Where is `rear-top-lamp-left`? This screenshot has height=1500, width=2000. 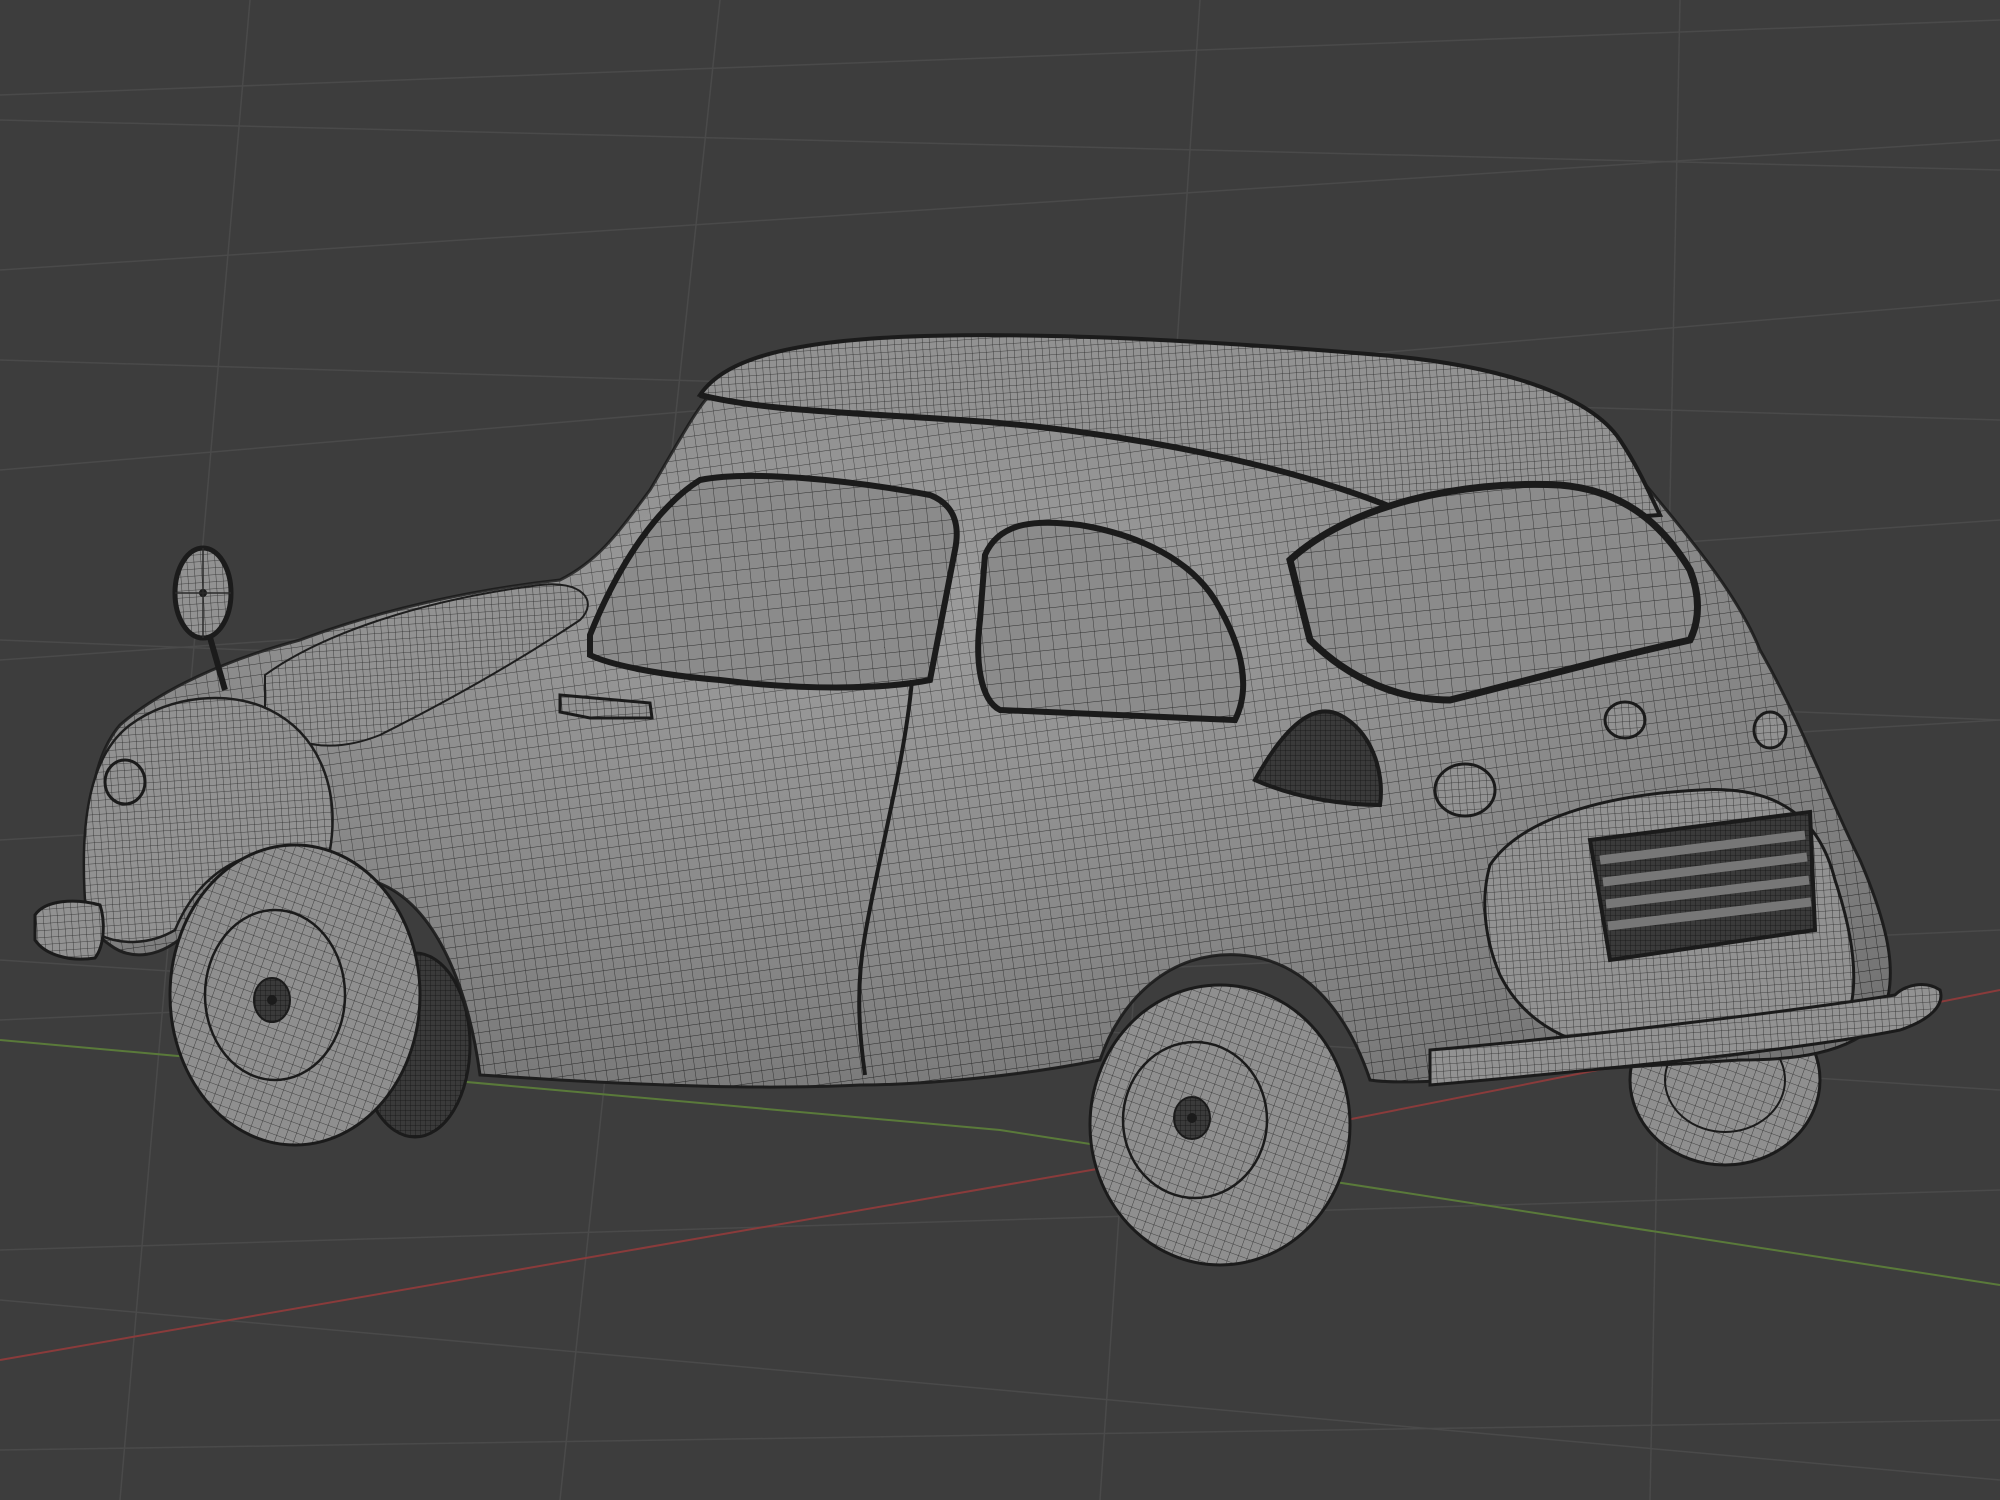 rear-top-lamp-left is located at coordinates (1625, 720).